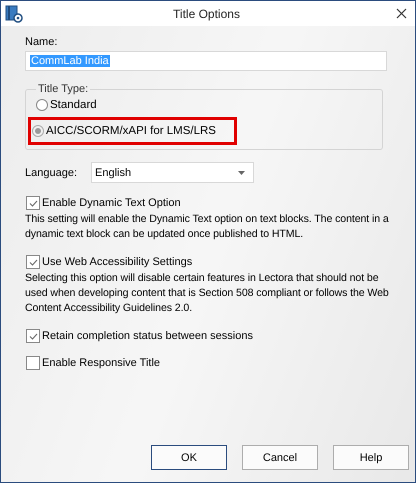 The width and height of the screenshot is (416, 483). What do you see at coordinates (172, 172) in the screenshot?
I see `language-dropdown: English` at bounding box center [172, 172].